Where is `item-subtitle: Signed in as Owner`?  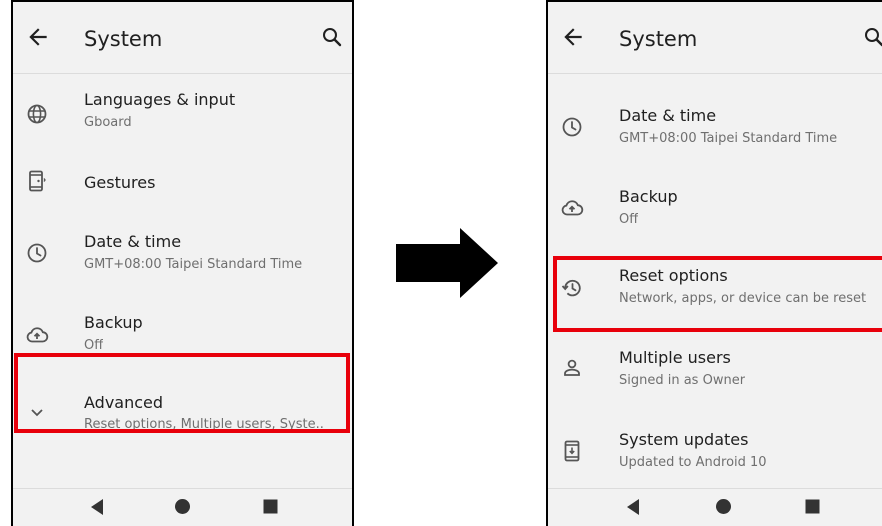
item-subtitle: Signed in as Owner is located at coordinates (682, 380).